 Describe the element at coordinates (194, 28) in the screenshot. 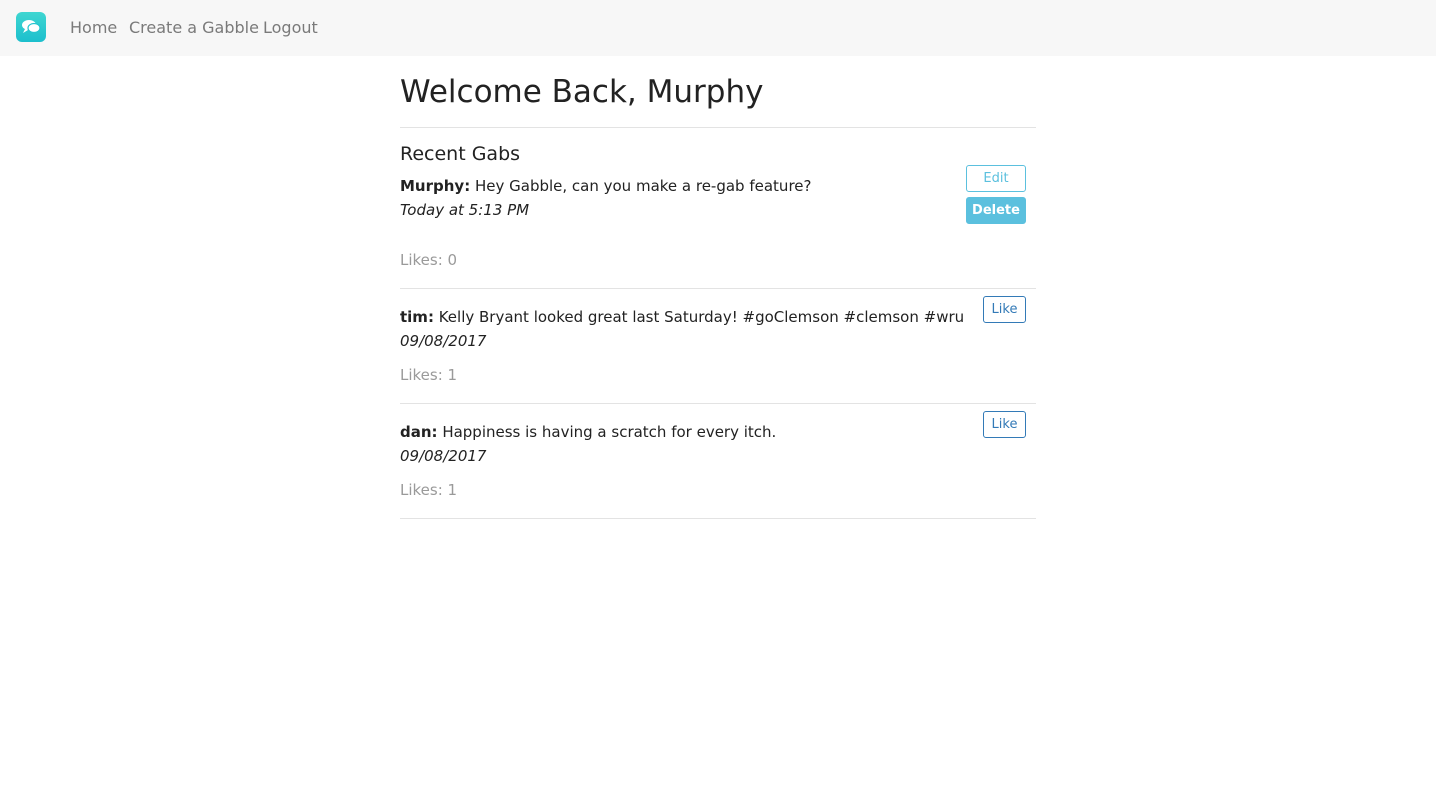

I see `nav-link-create-gabble: Create a Gabble` at that location.